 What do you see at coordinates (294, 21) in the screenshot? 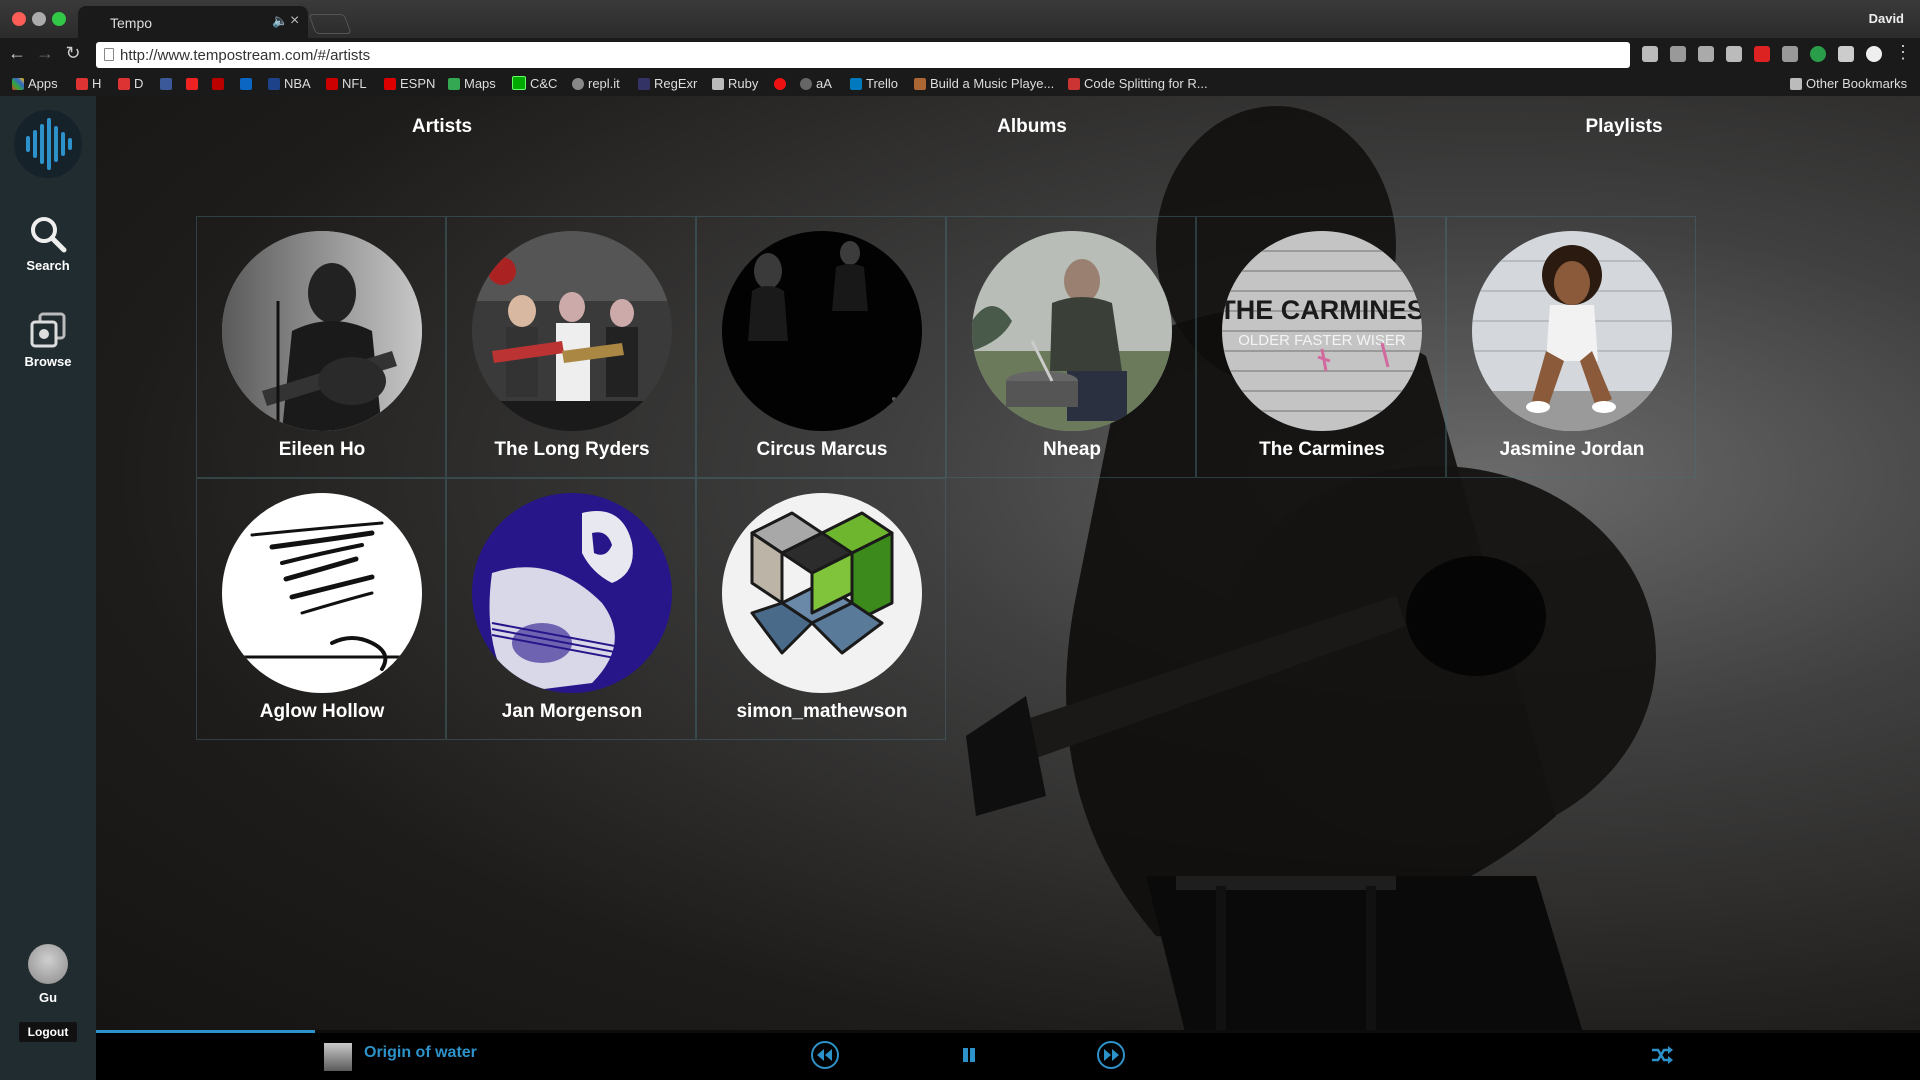
I see `close-tab-icon: ×` at bounding box center [294, 21].